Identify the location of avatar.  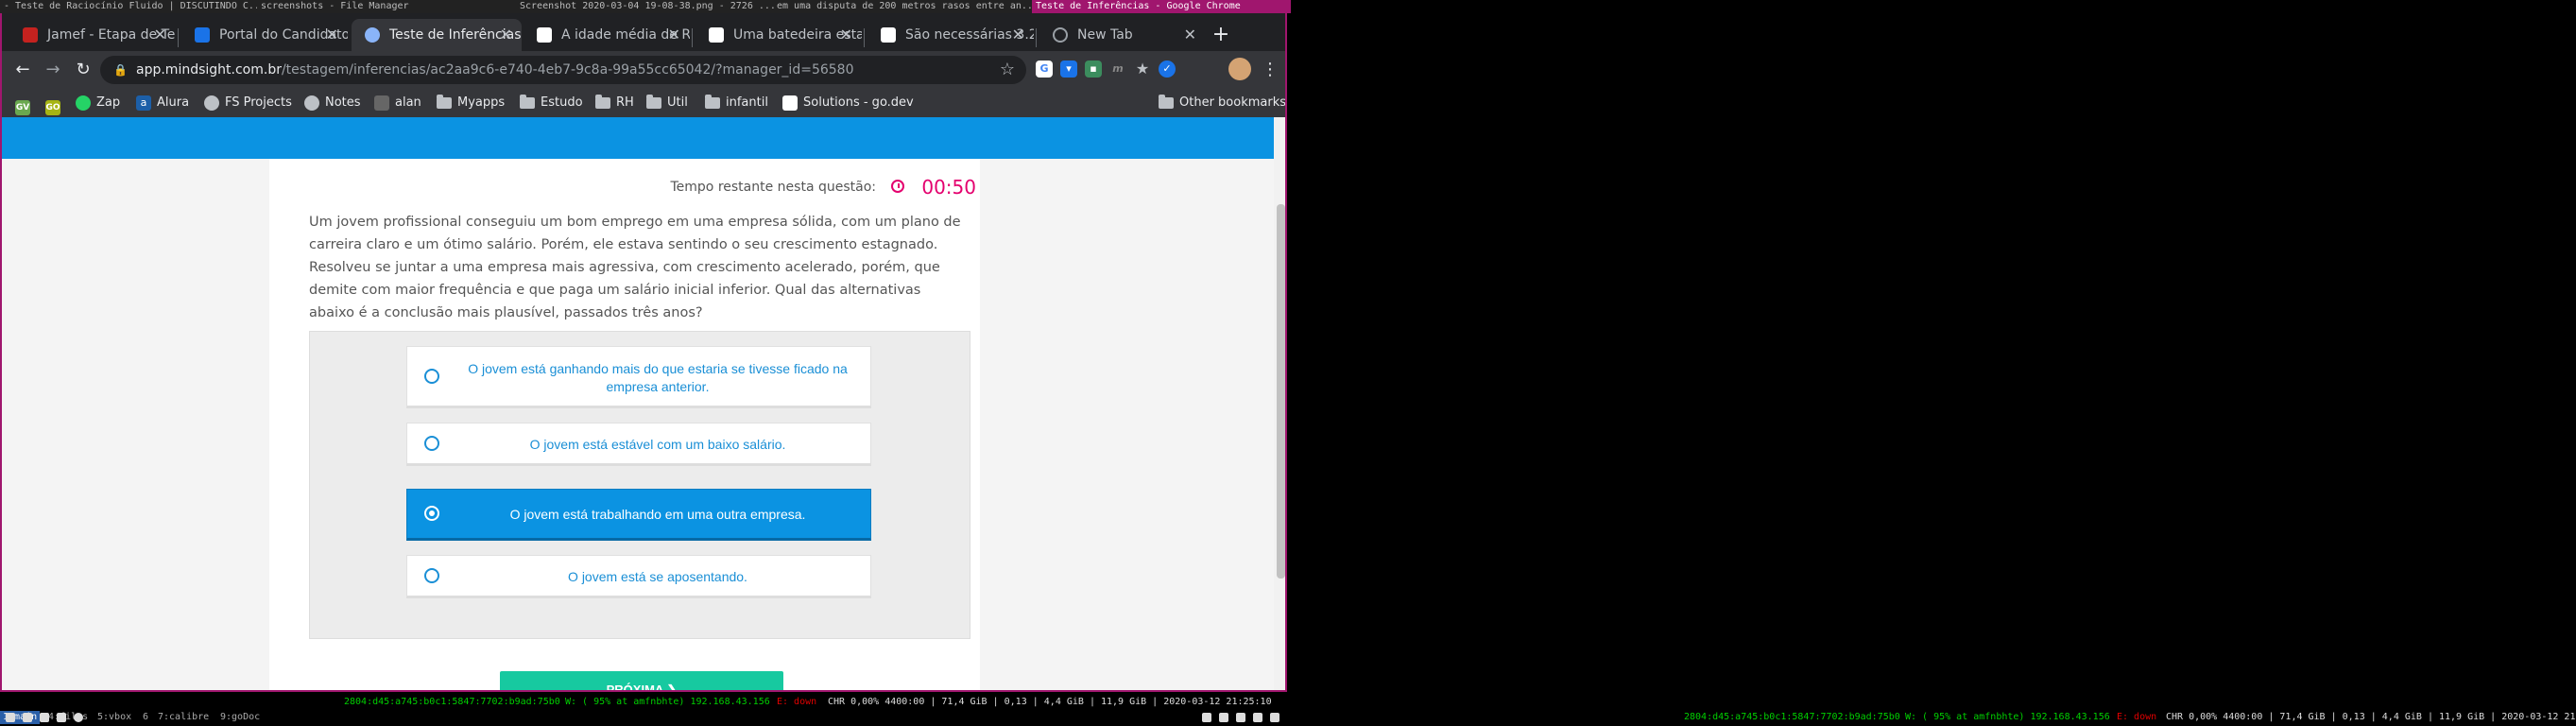
(1239, 69).